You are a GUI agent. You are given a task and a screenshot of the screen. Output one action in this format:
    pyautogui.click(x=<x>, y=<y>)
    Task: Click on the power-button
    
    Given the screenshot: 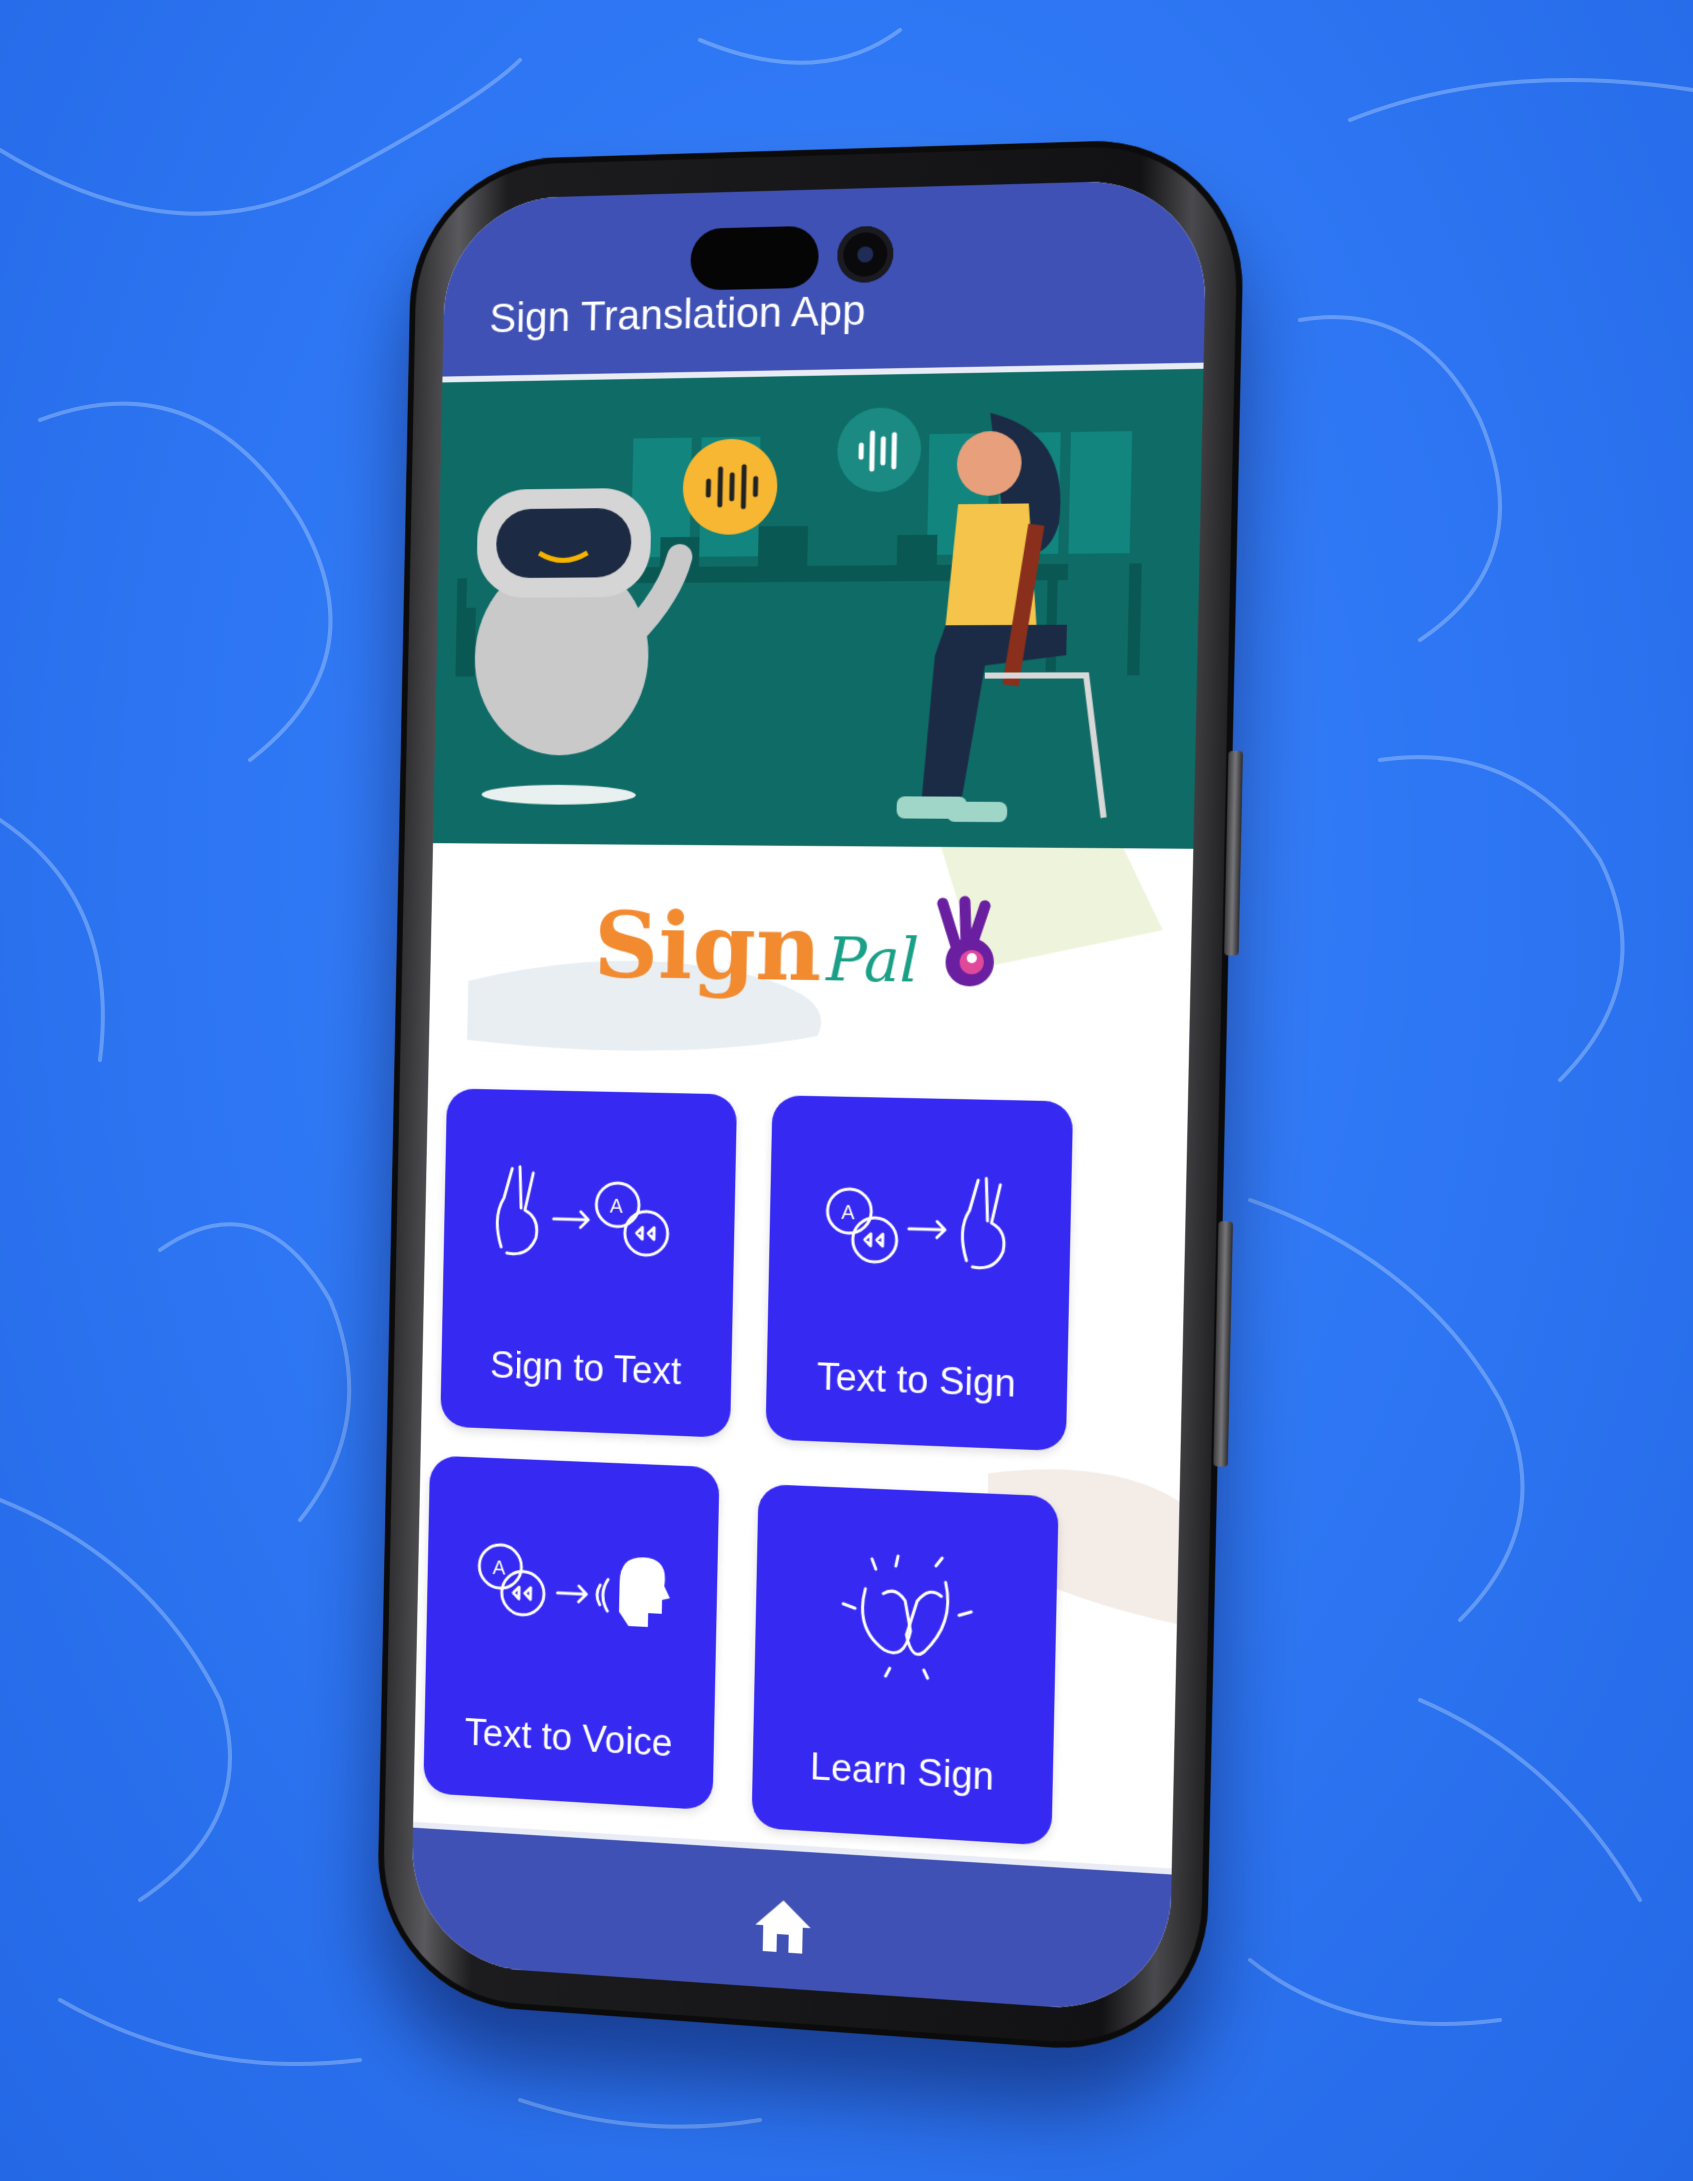 What is the action you would take?
    pyautogui.click(x=1233, y=853)
    